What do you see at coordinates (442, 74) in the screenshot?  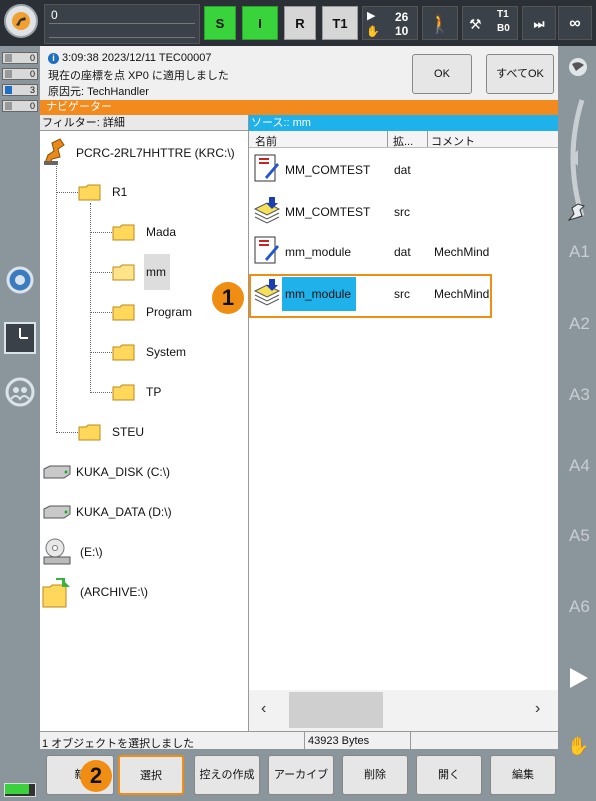 I see `ok-button: OK` at bounding box center [442, 74].